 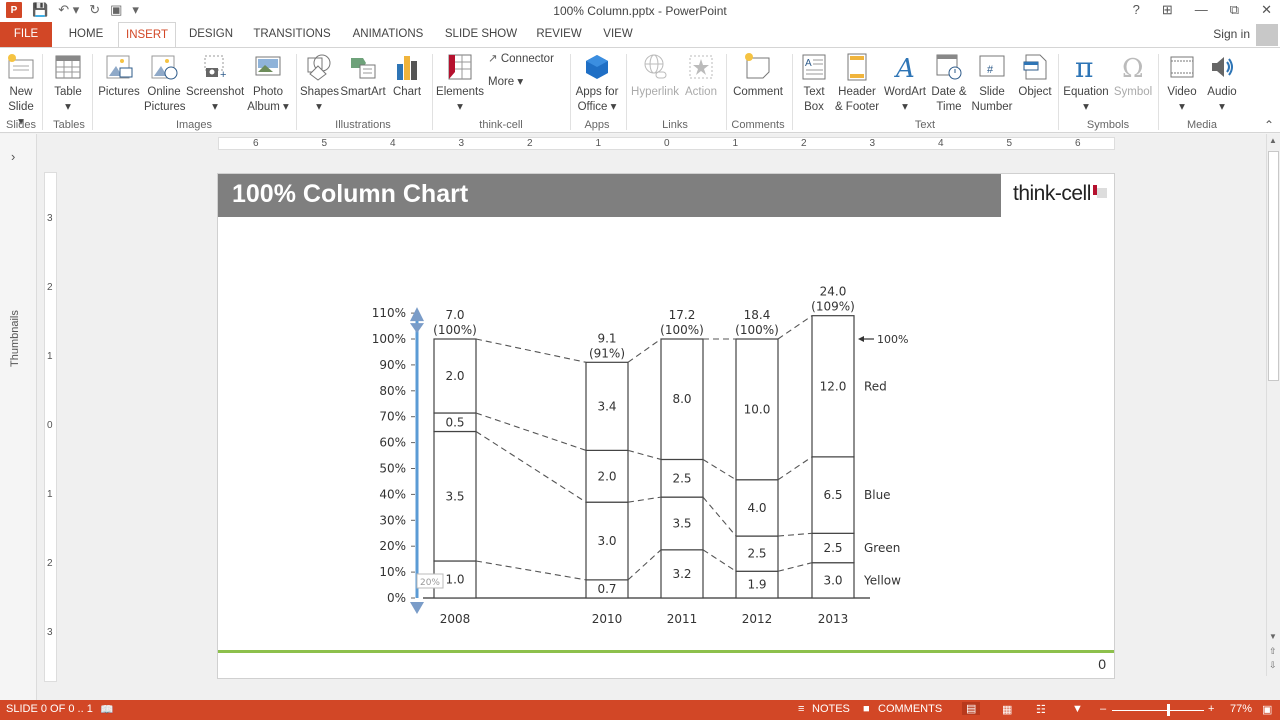 What do you see at coordinates (1041, 709) in the screenshot?
I see `reading-view-icon: ☷` at bounding box center [1041, 709].